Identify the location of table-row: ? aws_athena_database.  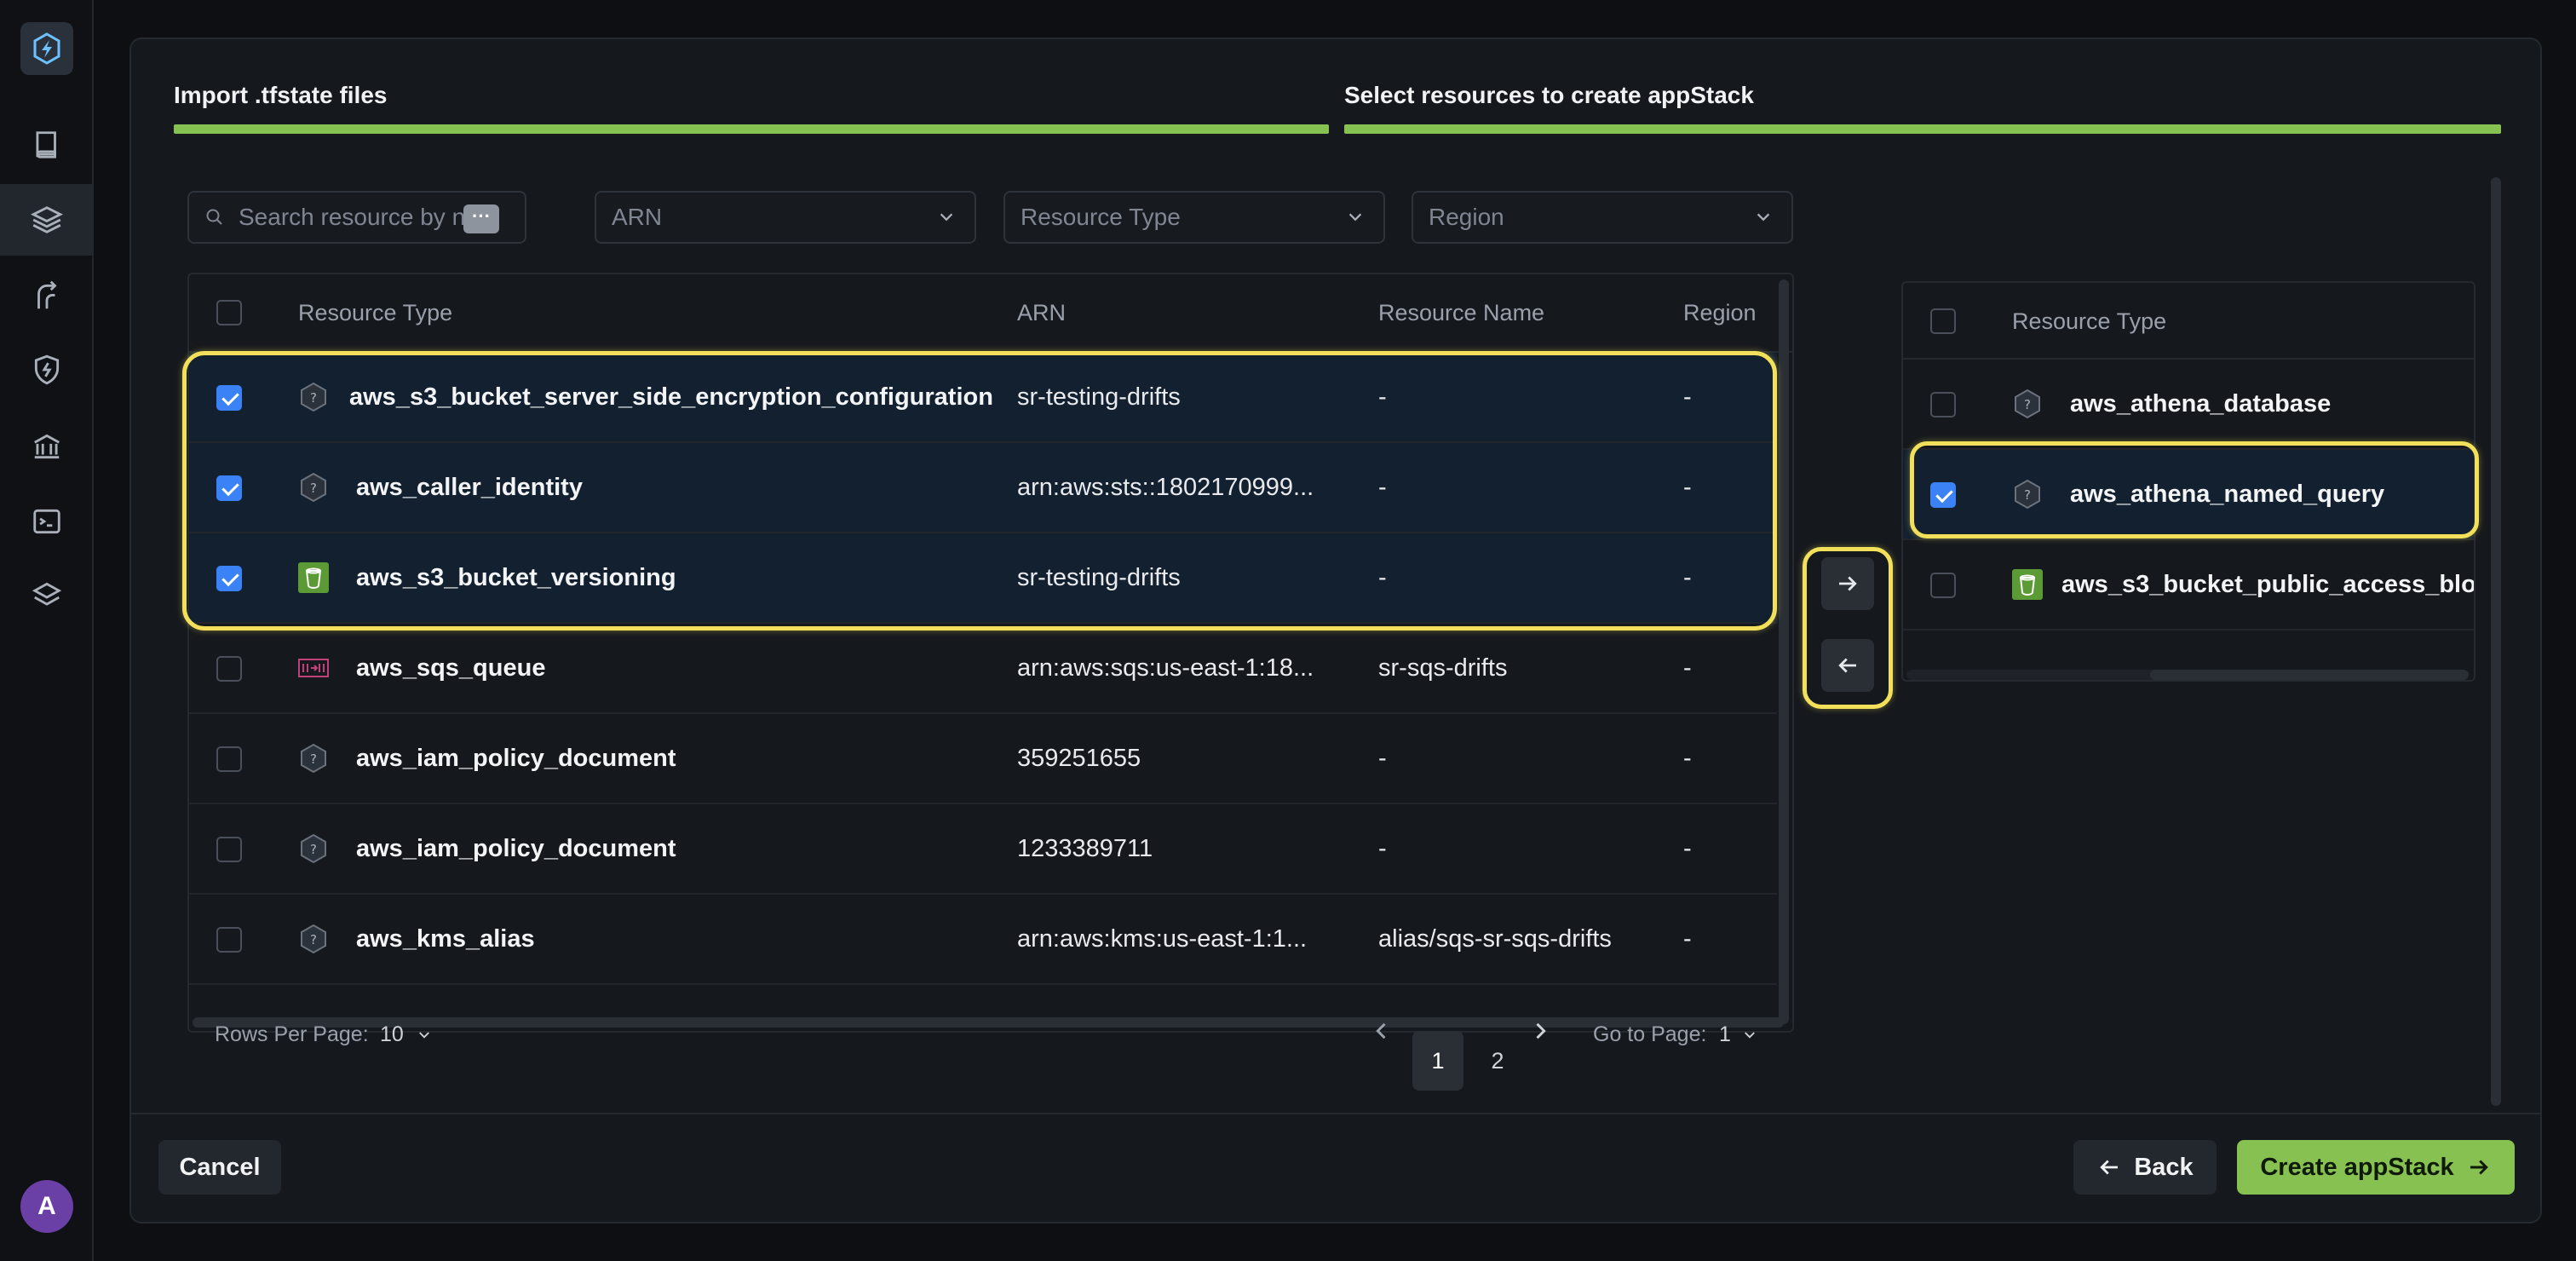
(2188, 405).